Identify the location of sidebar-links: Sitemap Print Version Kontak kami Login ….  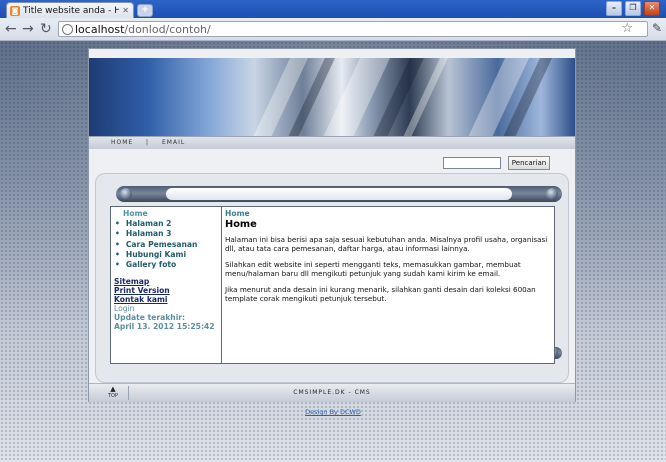
(164, 304).